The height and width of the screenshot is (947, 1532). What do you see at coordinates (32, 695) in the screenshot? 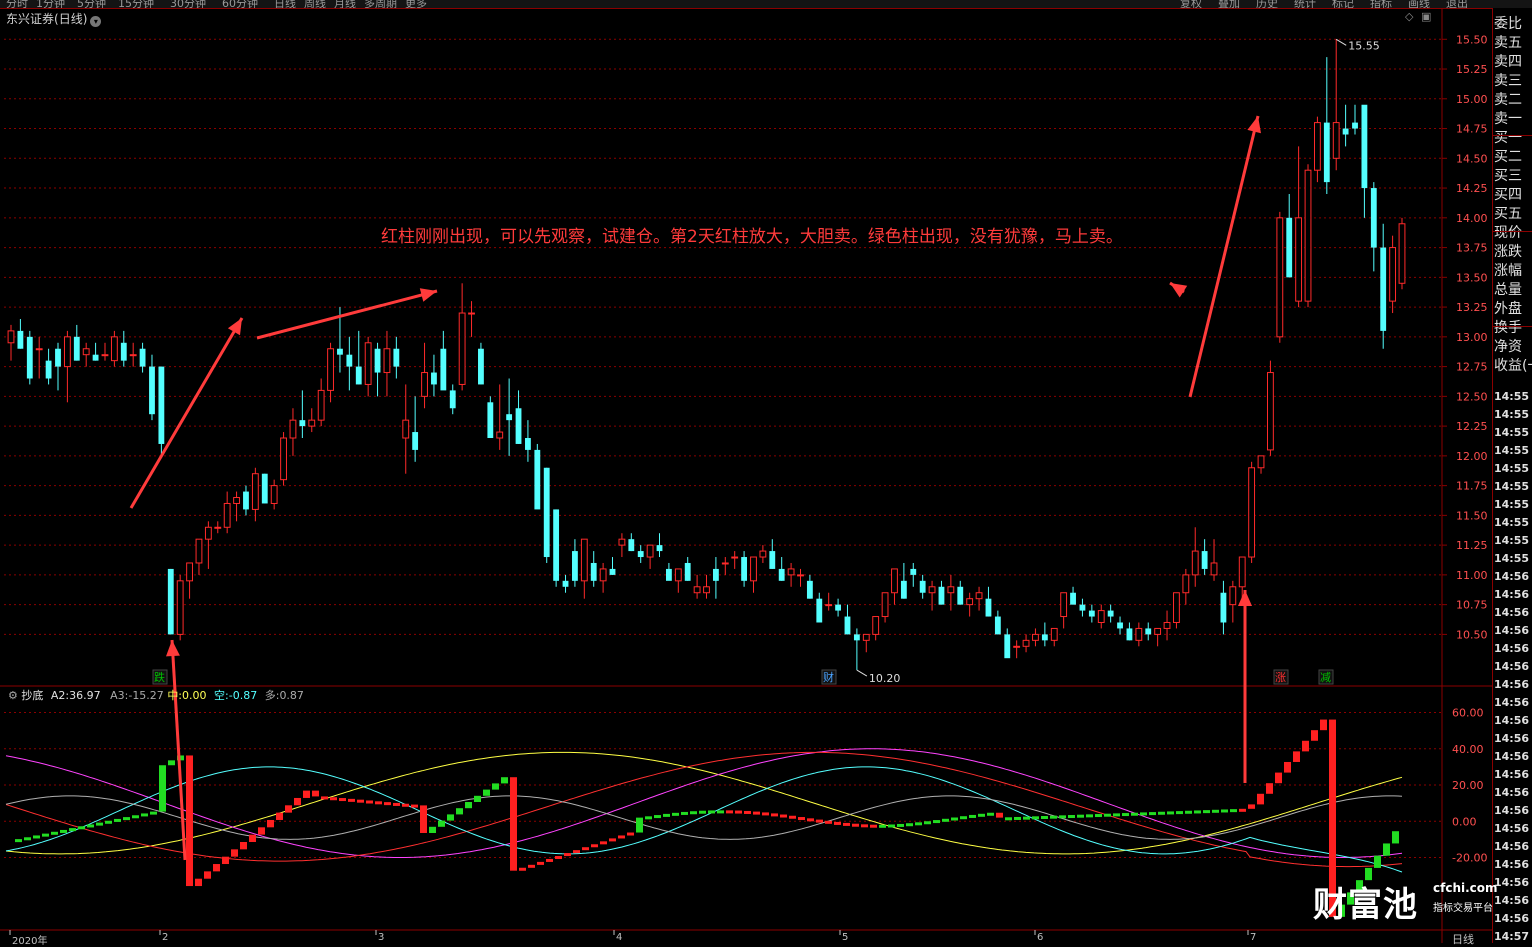
I see `indicator-name: 抄底` at bounding box center [32, 695].